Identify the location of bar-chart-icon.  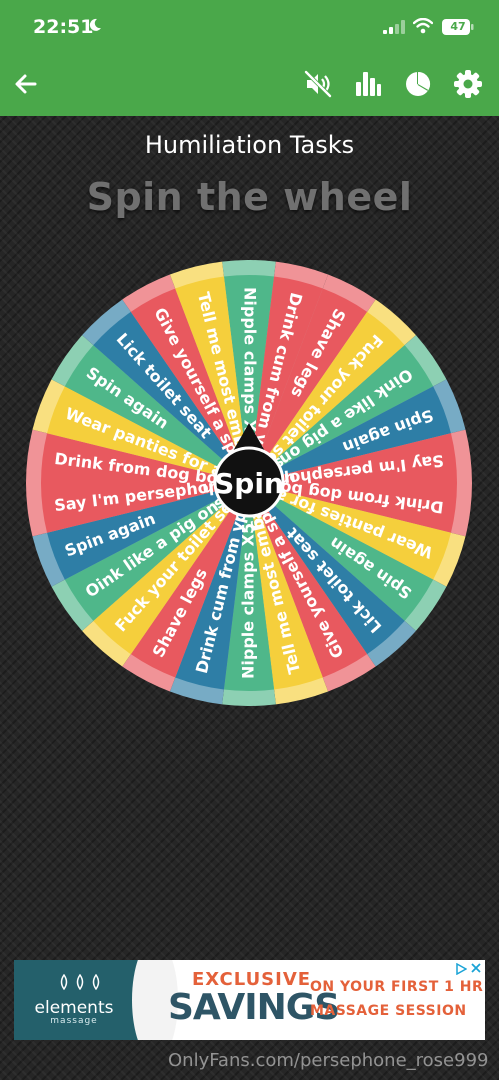
(368, 84).